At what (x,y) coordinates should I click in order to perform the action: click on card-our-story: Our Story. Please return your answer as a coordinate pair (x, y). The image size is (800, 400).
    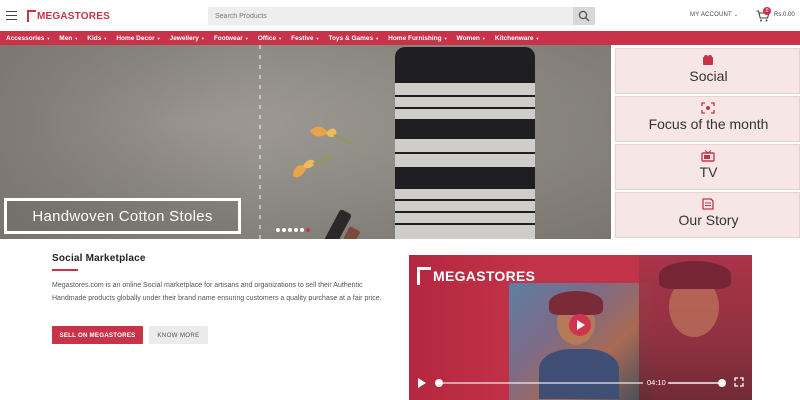
    Looking at the image, I should click on (707, 215).